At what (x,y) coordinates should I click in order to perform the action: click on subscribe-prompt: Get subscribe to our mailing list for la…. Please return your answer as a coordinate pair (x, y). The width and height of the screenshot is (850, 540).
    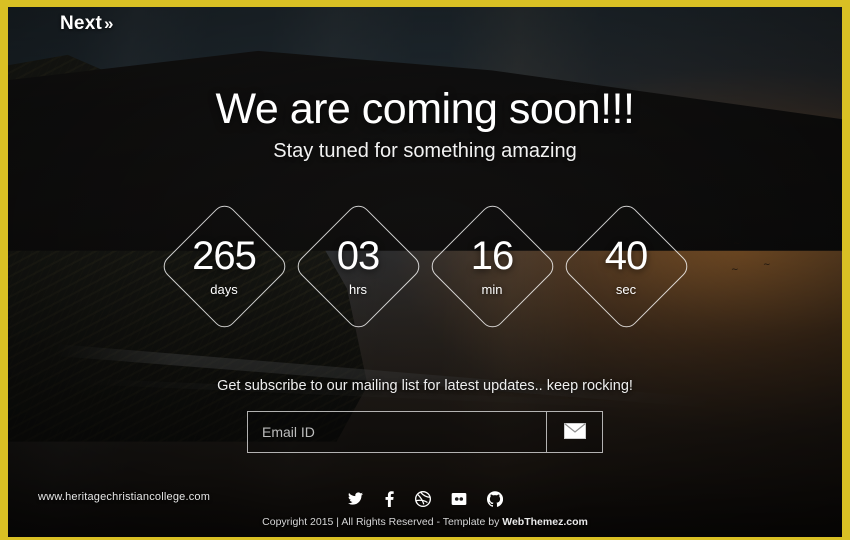
    Looking at the image, I should click on (425, 386).